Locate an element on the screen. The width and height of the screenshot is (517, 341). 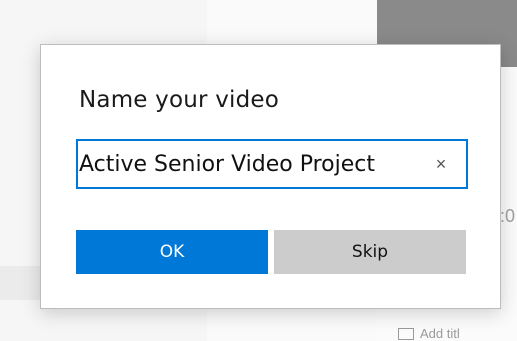
text-box-icon is located at coordinates (406, 333).